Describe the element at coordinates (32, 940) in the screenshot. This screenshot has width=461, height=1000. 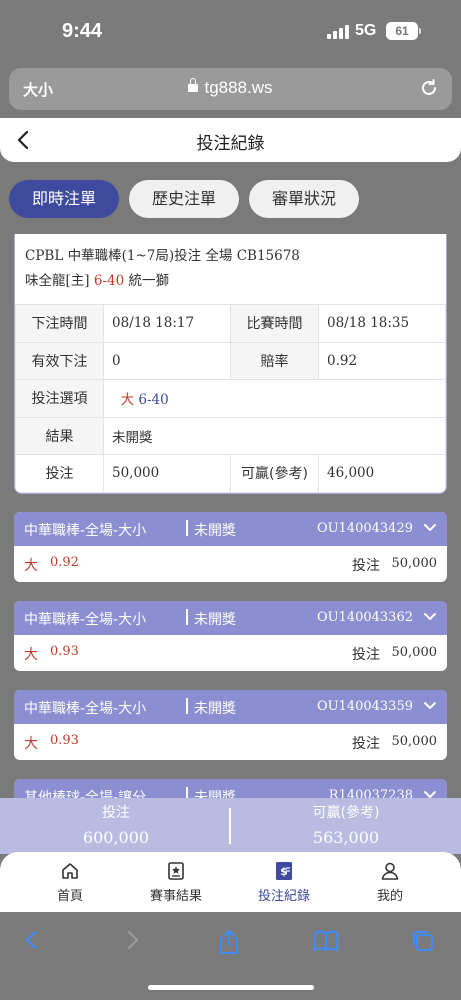
I see `back-icon` at that location.